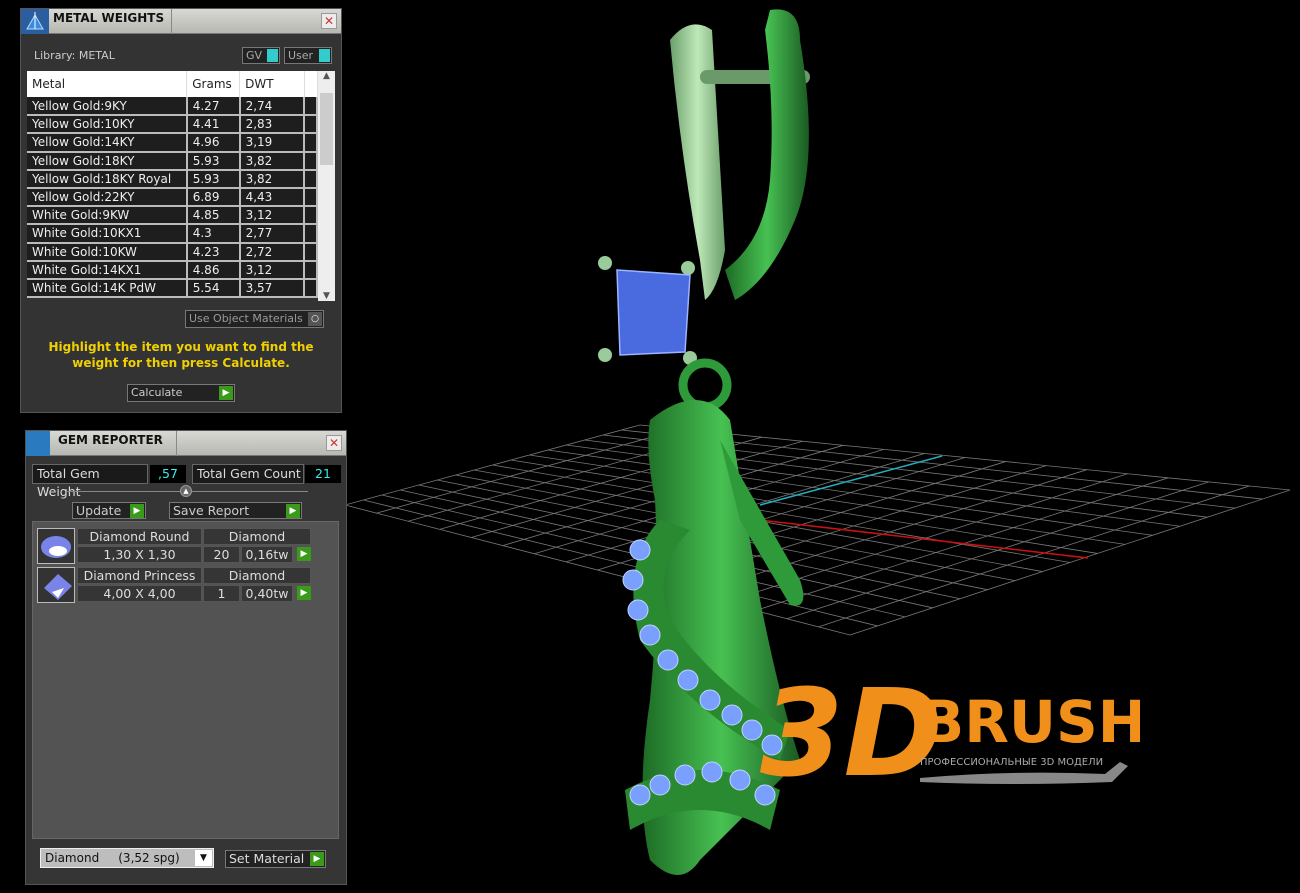 This screenshot has height=893, width=1300. I want to click on gem-weight: 0,16tw, so click(267, 554).